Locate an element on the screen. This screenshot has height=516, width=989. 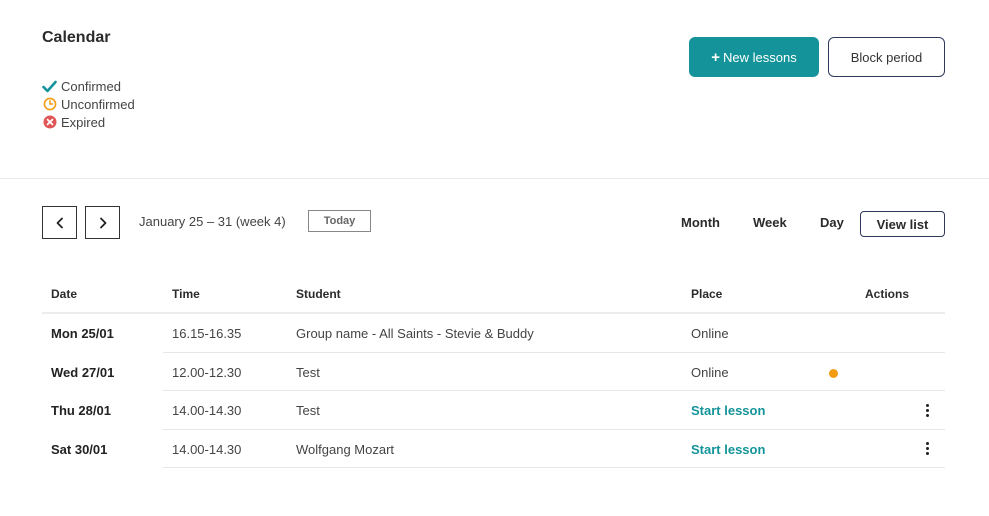
unconfirmed-status-dot is located at coordinates (833, 373).